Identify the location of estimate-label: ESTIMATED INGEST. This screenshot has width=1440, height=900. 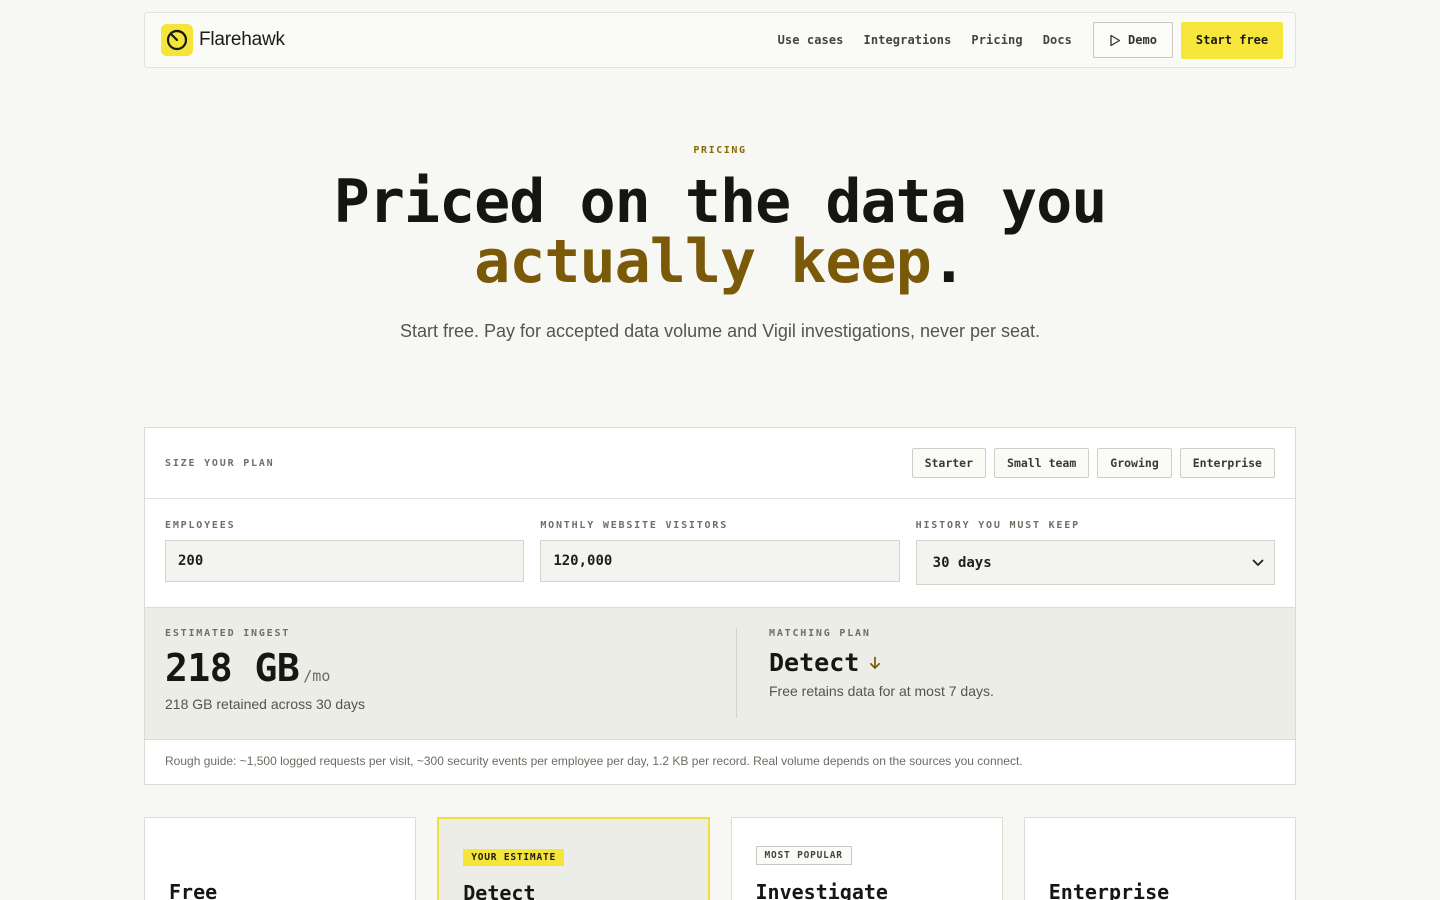
(228, 633).